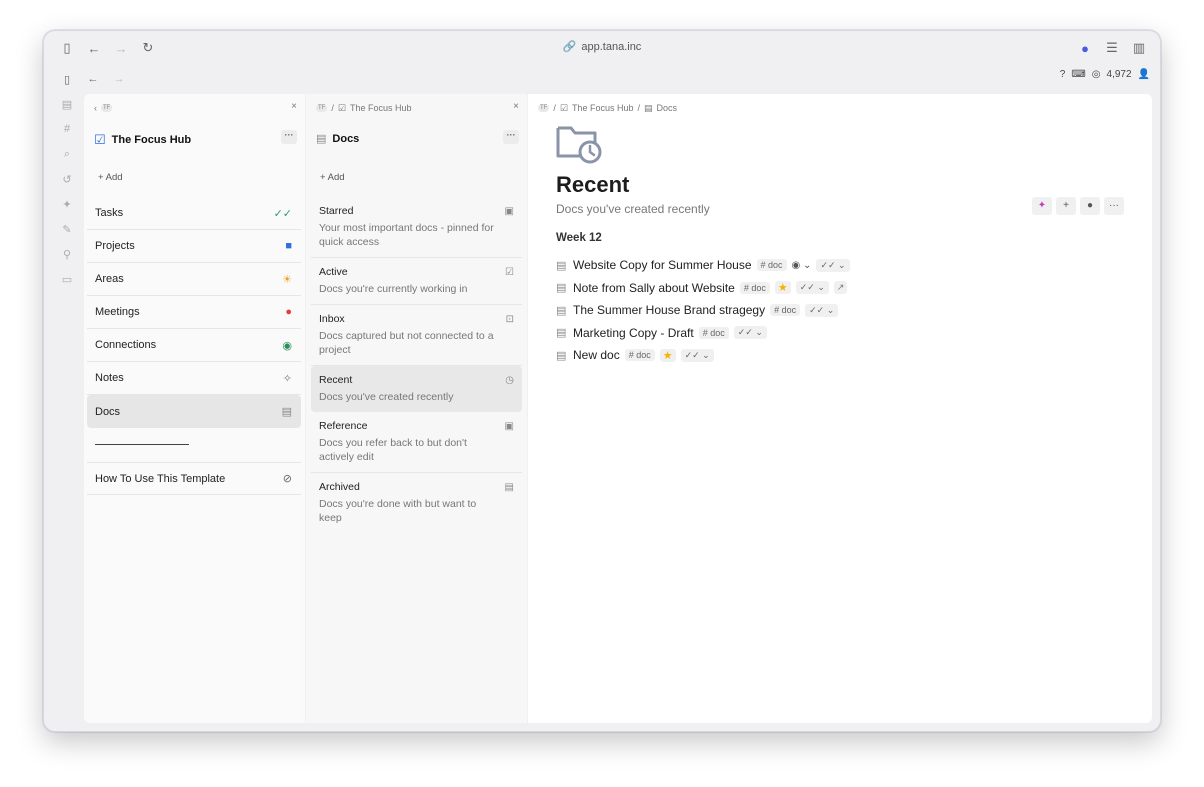 The width and height of the screenshot is (1204, 787). Describe the element at coordinates (93, 79) in the screenshot. I see `app-back-icon: ←` at that location.